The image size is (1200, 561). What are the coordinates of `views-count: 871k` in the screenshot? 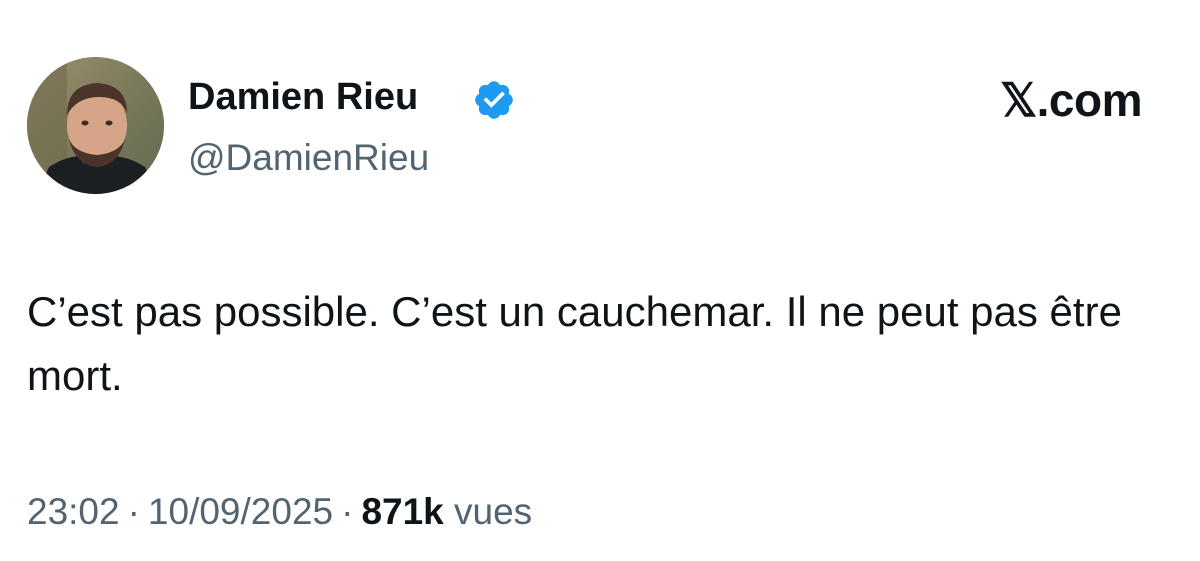 It's located at (402, 511).